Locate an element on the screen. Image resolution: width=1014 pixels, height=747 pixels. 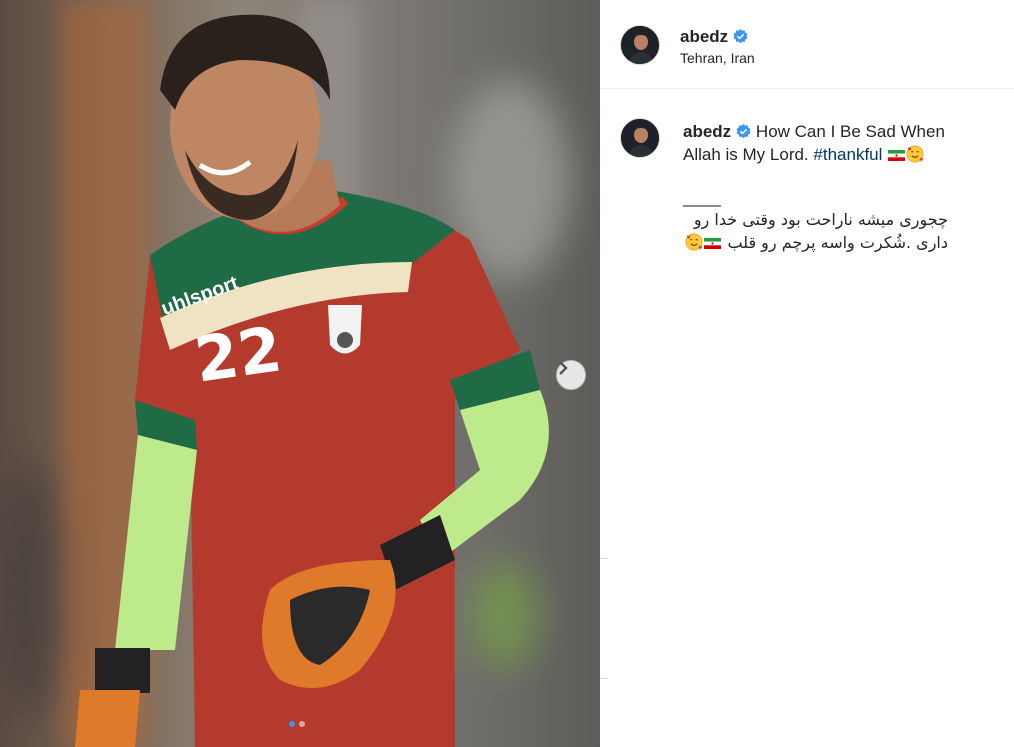
caption-farsi-line-2-wrap: داری .شُکرت واسه پرچم رو قلب is located at coordinates (815, 242).